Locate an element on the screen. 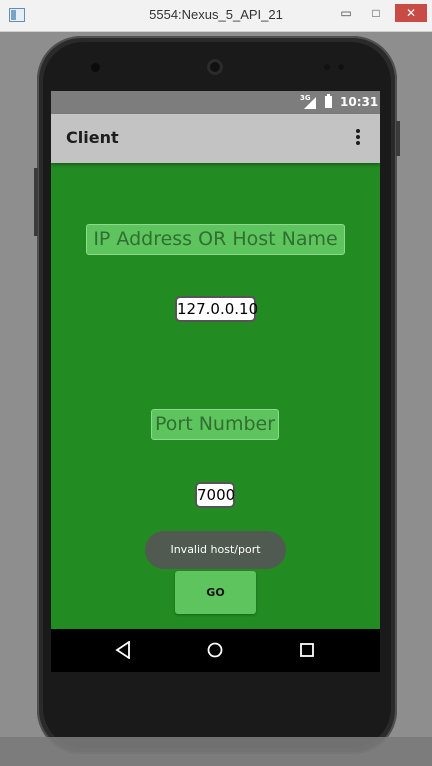  signal-icon is located at coordinates (310, 103).